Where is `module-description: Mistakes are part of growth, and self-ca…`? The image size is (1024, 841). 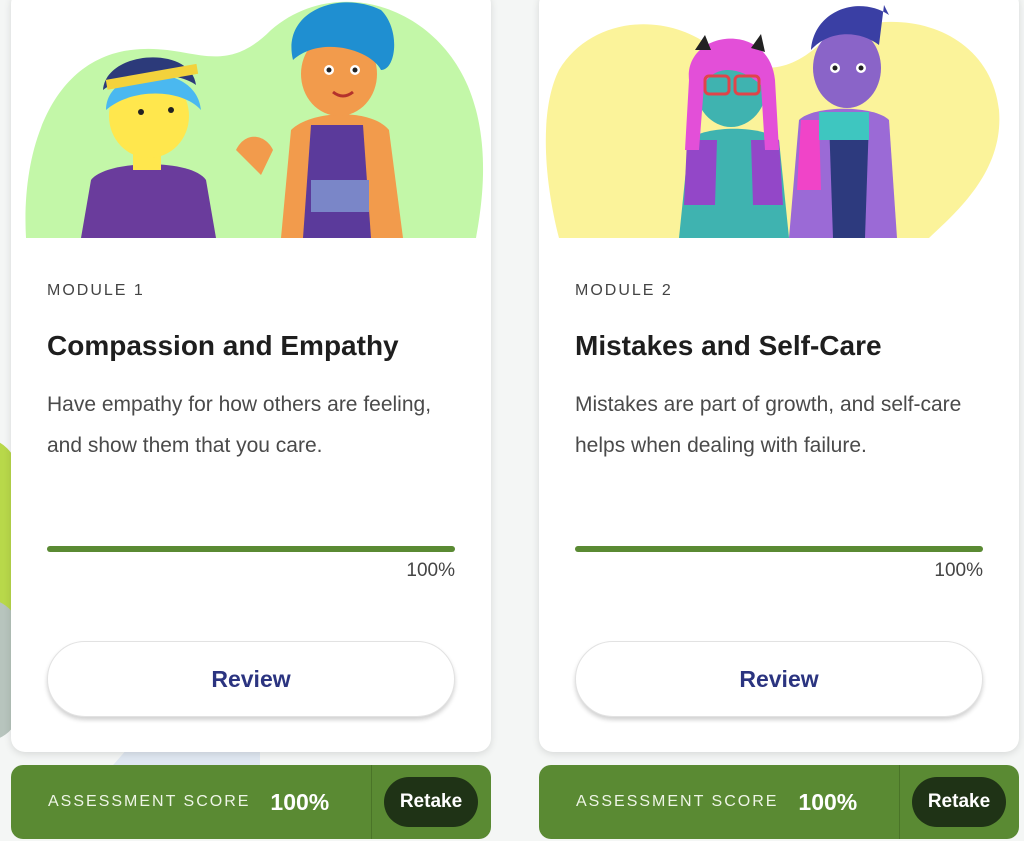 module-description: Mistakes are part of growth, and self-ca… is located at coordinates (768, 425).